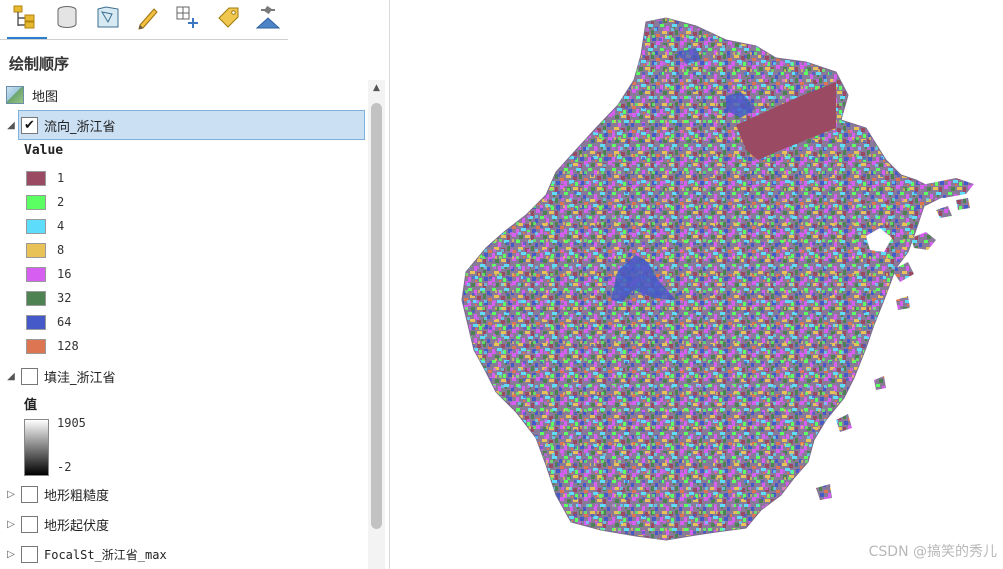 Image resolution: width=1003 pixels, height=569 pixels. I want to click on legend-class-label: 4, so click(61, 226).